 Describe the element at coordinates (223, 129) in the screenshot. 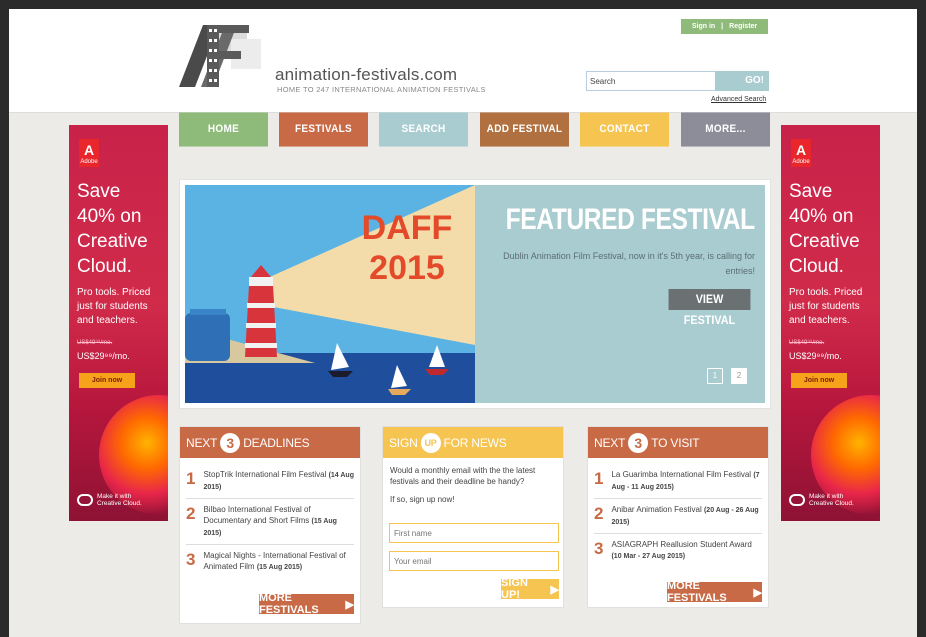

I see `nav-home: HOME` at that location.